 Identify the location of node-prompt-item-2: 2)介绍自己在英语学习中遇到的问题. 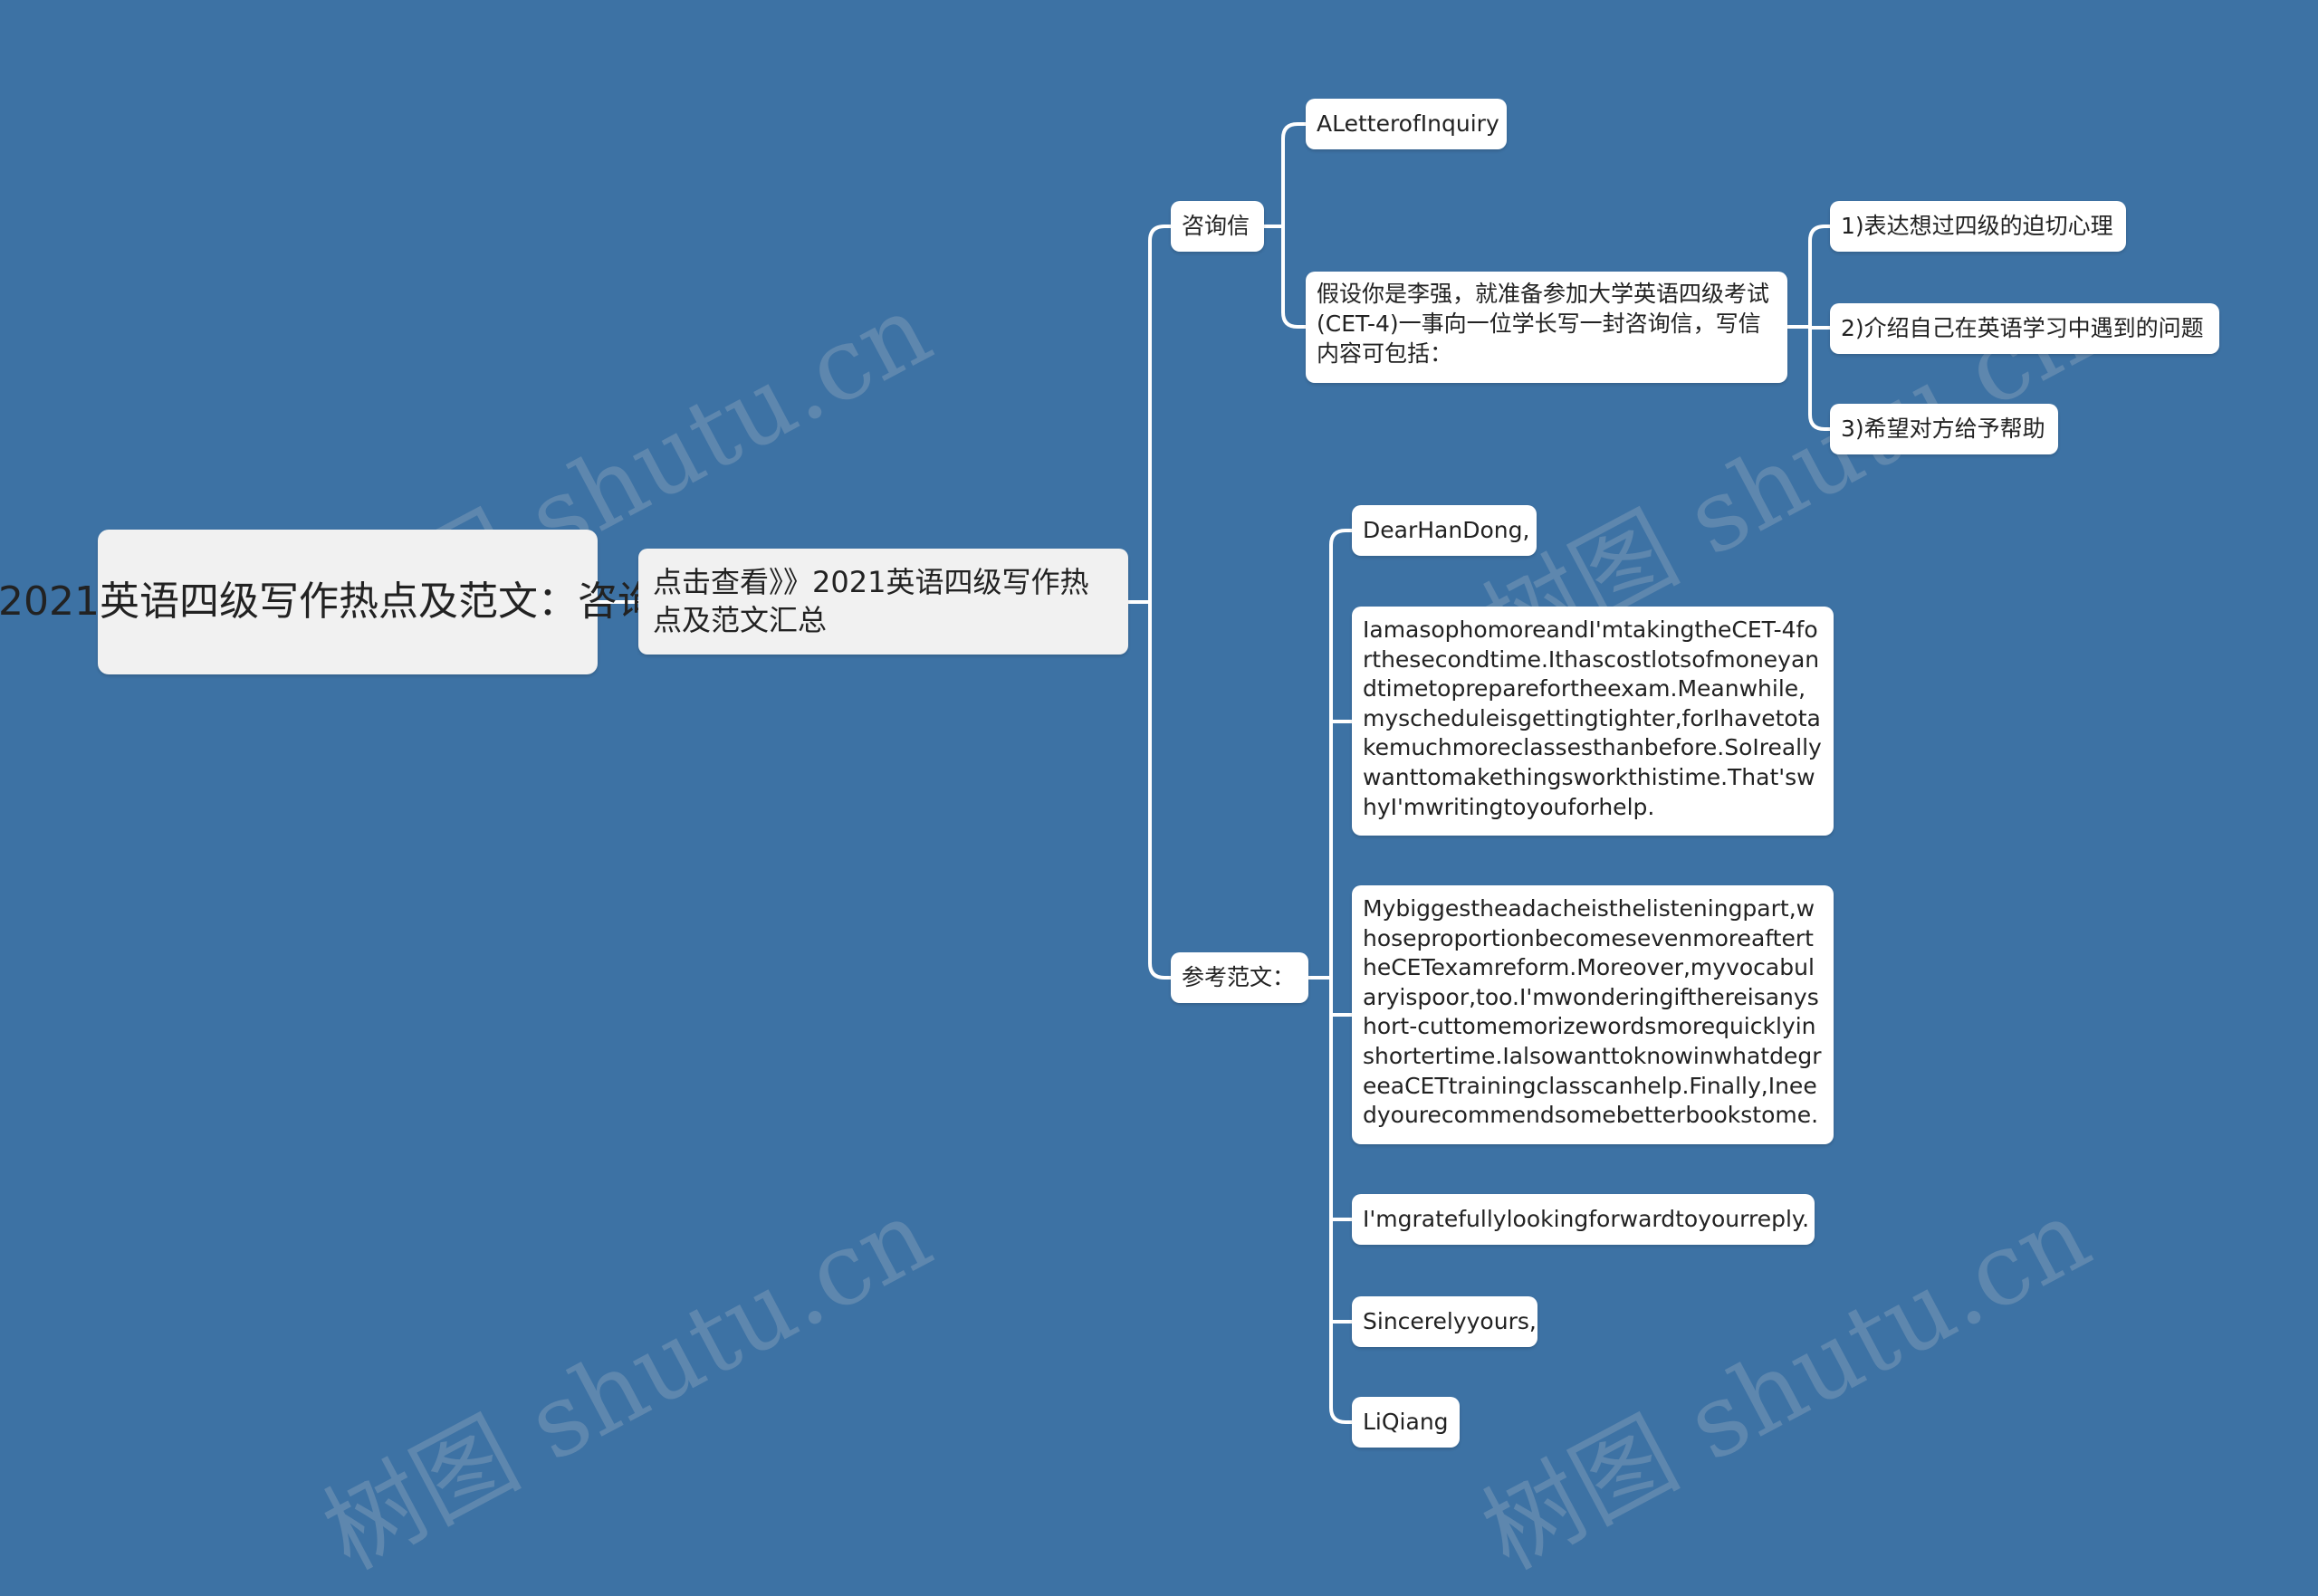
(2024, 328).